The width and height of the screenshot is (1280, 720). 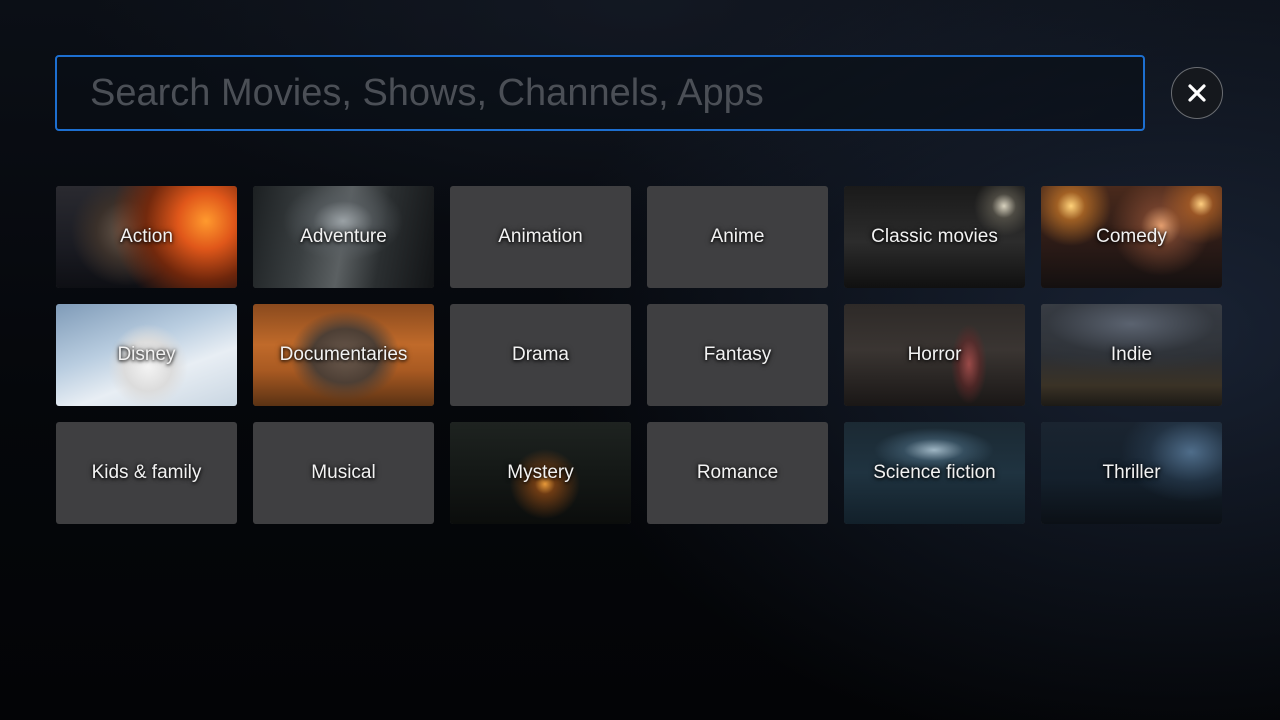 I want to click on genre-label: Documentaries, so click(x=343, y=354).